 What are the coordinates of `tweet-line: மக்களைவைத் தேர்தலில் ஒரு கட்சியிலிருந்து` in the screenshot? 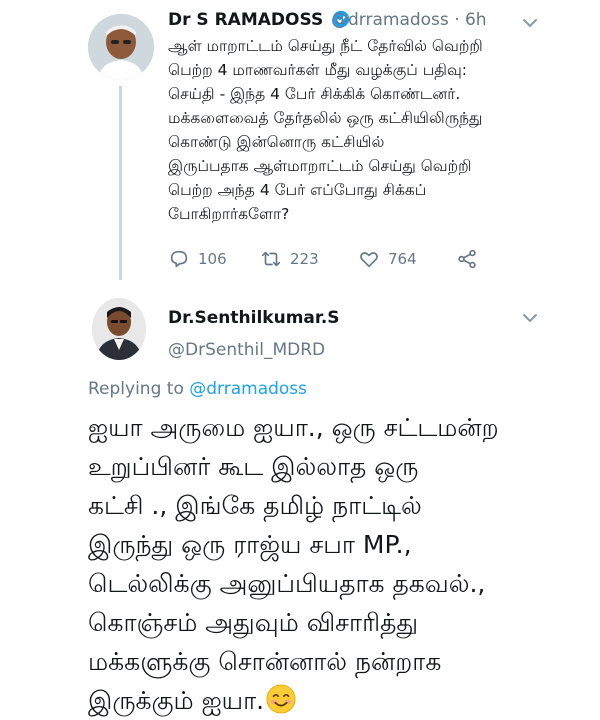 It's located at (325, 118).